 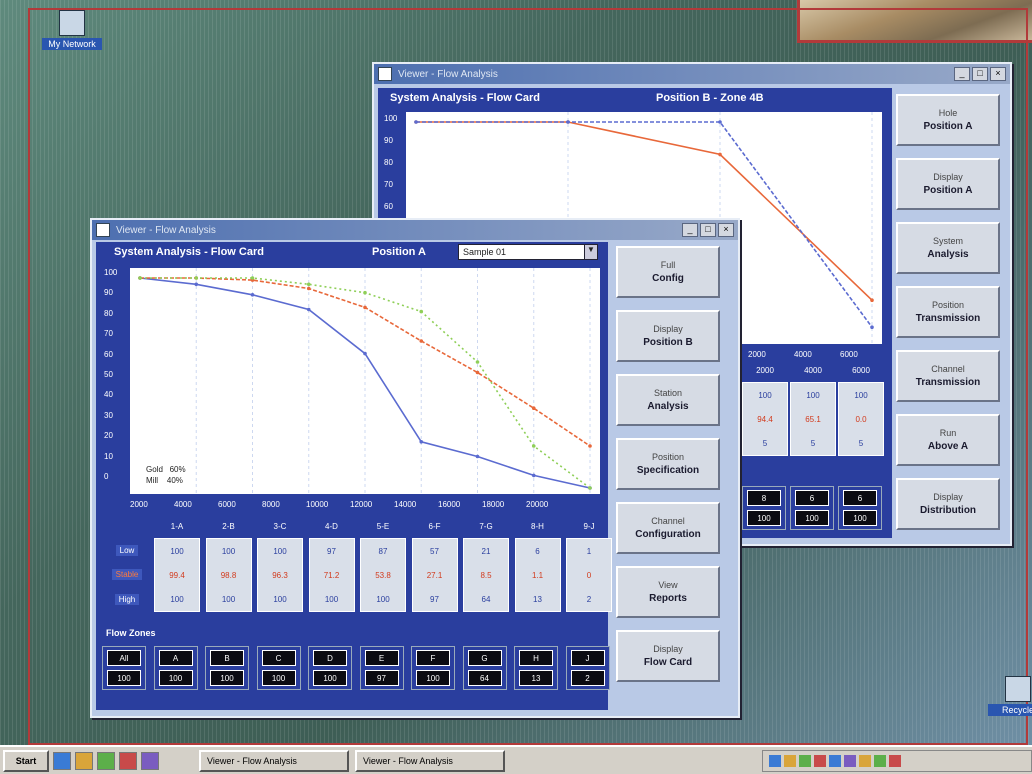 I want to click on cell-bot: 13, so click(x=537, y=599).